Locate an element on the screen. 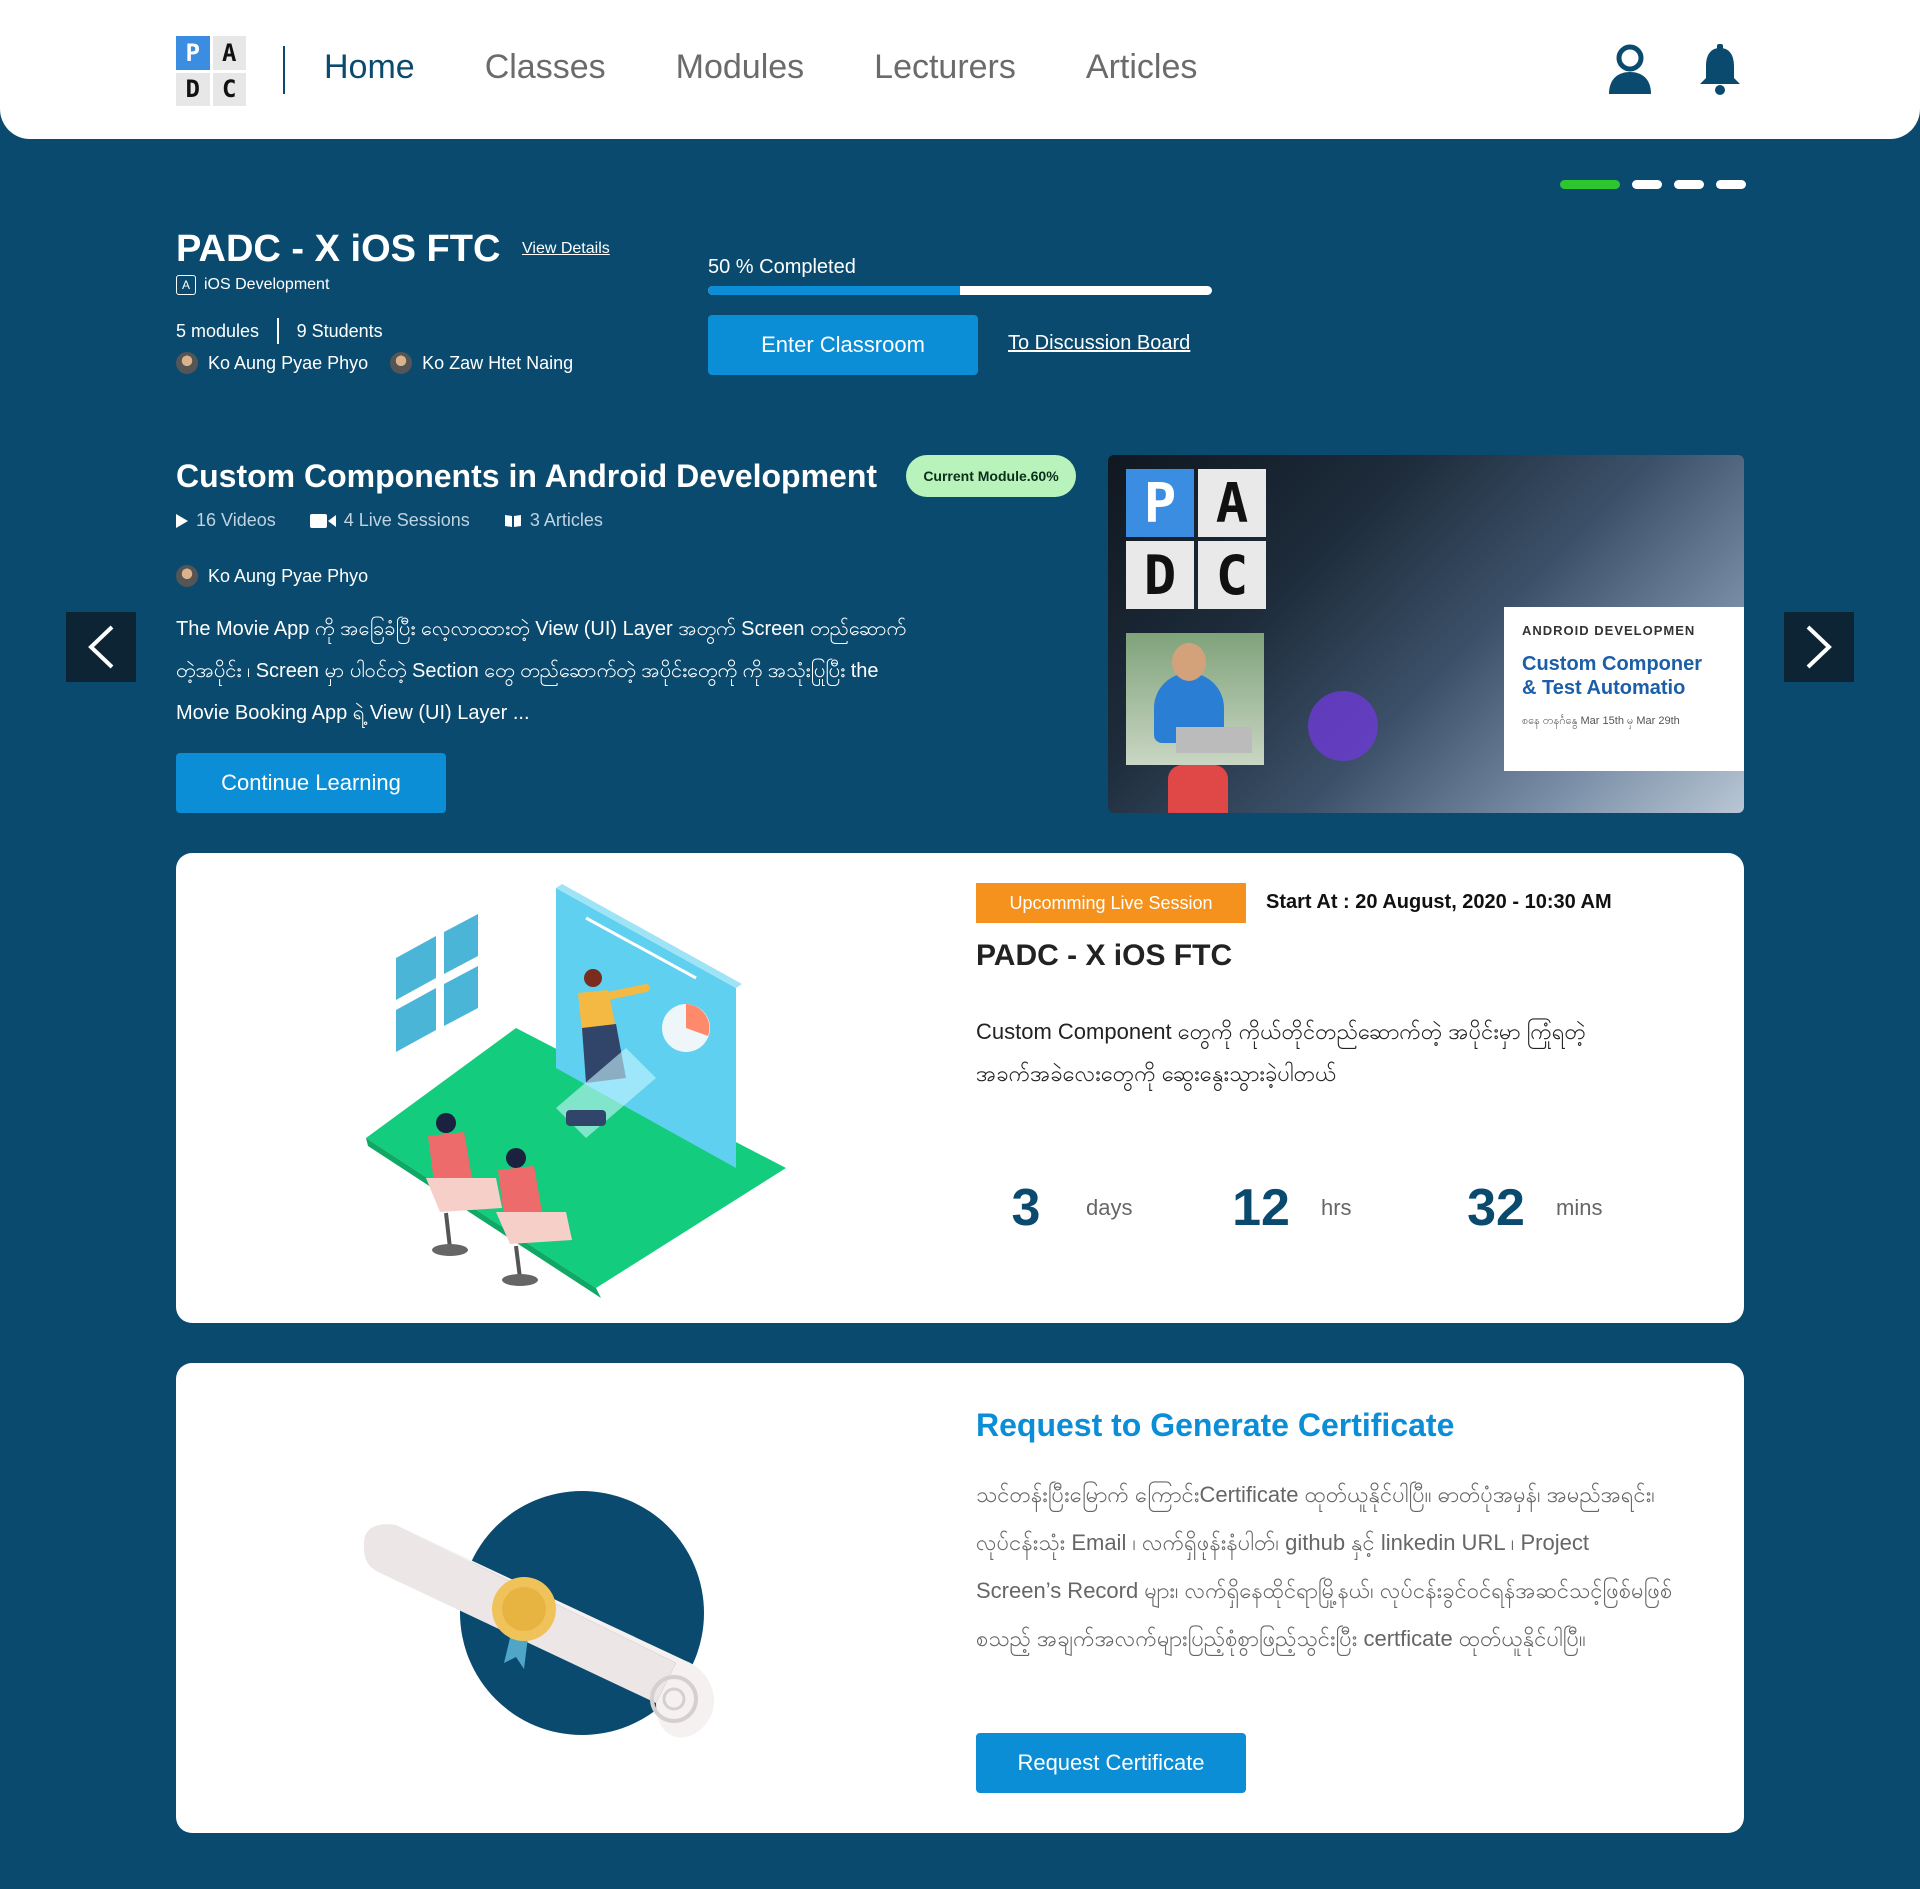 The width and height of the screenshot is (1920, 1889). banner-heading: ANDROID DEVELOPMEN is located at coordinates (1609, 630).